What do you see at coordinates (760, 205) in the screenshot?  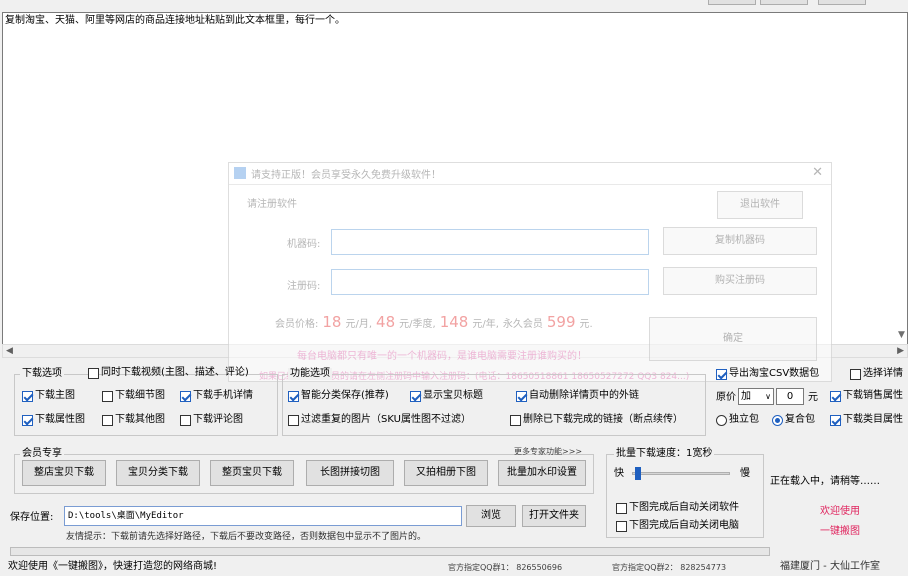 I see `exit-button: 退出软件` at bounding box center [760, 205].